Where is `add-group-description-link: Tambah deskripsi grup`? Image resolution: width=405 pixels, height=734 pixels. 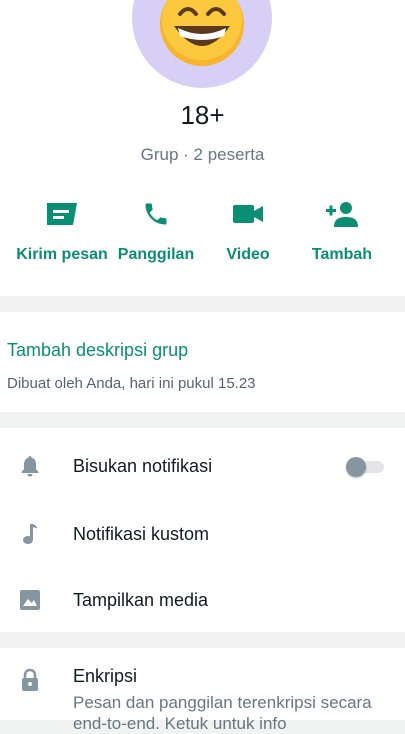 add-group-description-link: Tambah deskripsi grup is located at coordinates (97, 350).